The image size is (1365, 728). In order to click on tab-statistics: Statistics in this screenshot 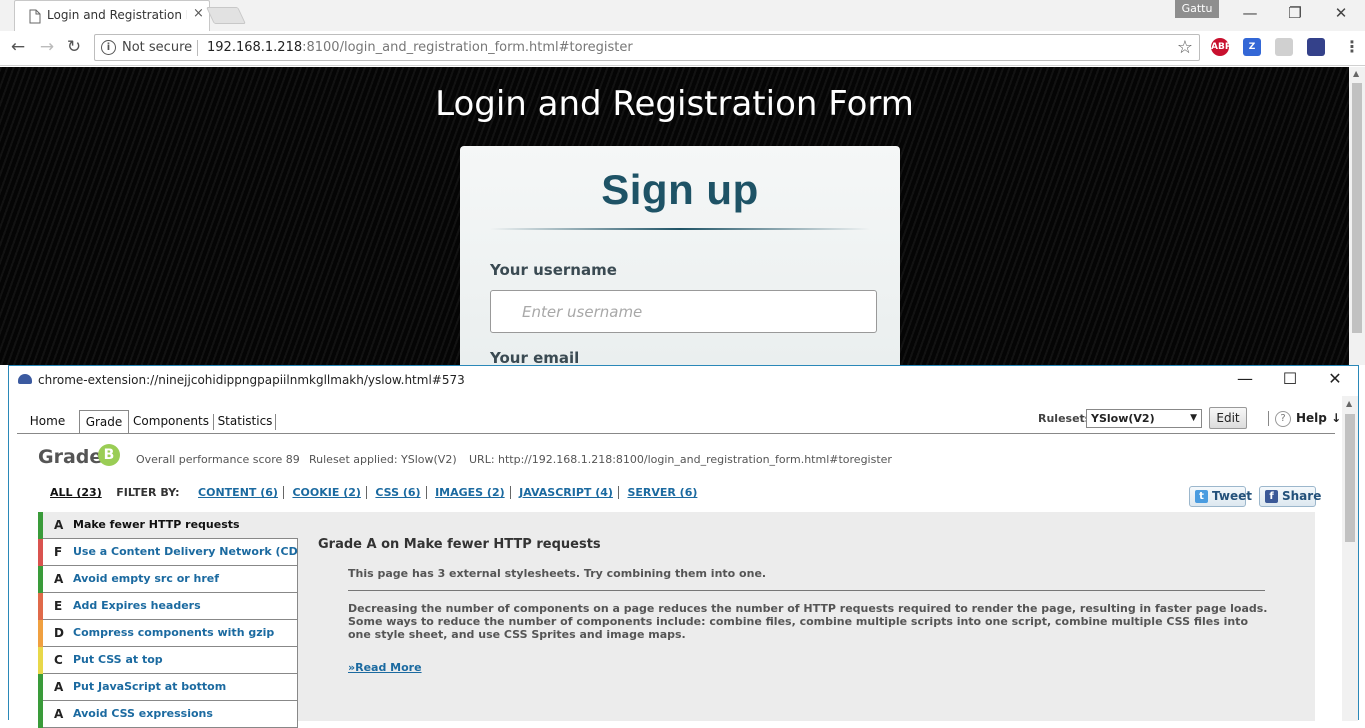, I will do `click(245, 422)`.